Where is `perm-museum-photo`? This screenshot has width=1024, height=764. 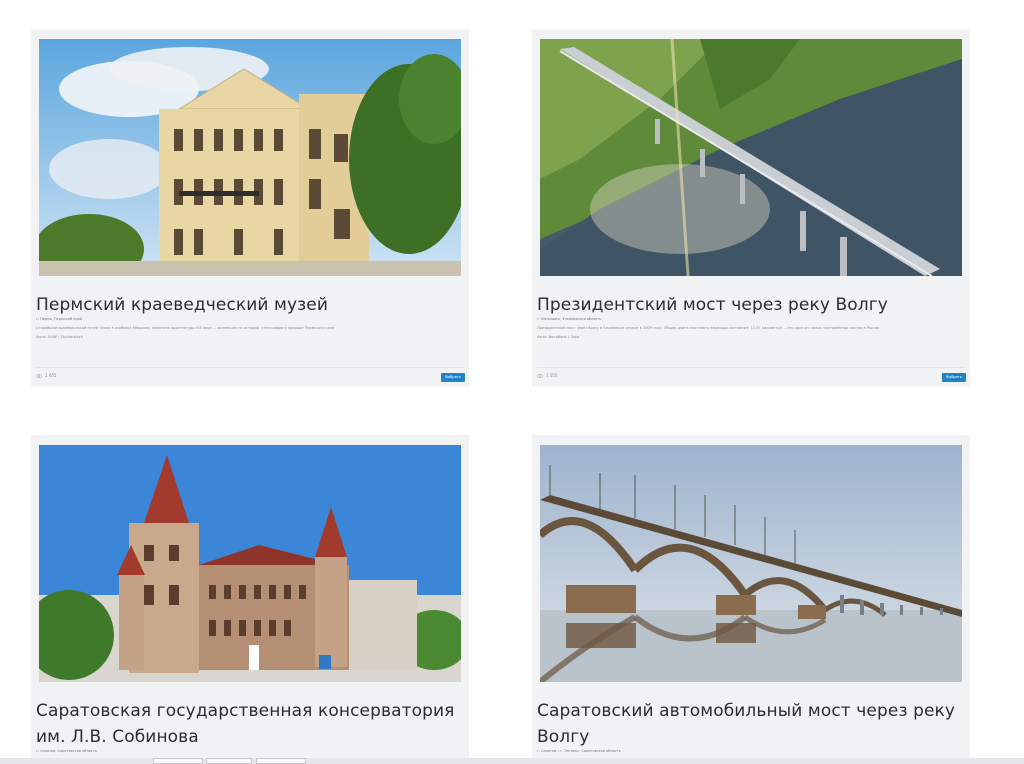 perm-museum-photo is located at coordinates (250, 157).